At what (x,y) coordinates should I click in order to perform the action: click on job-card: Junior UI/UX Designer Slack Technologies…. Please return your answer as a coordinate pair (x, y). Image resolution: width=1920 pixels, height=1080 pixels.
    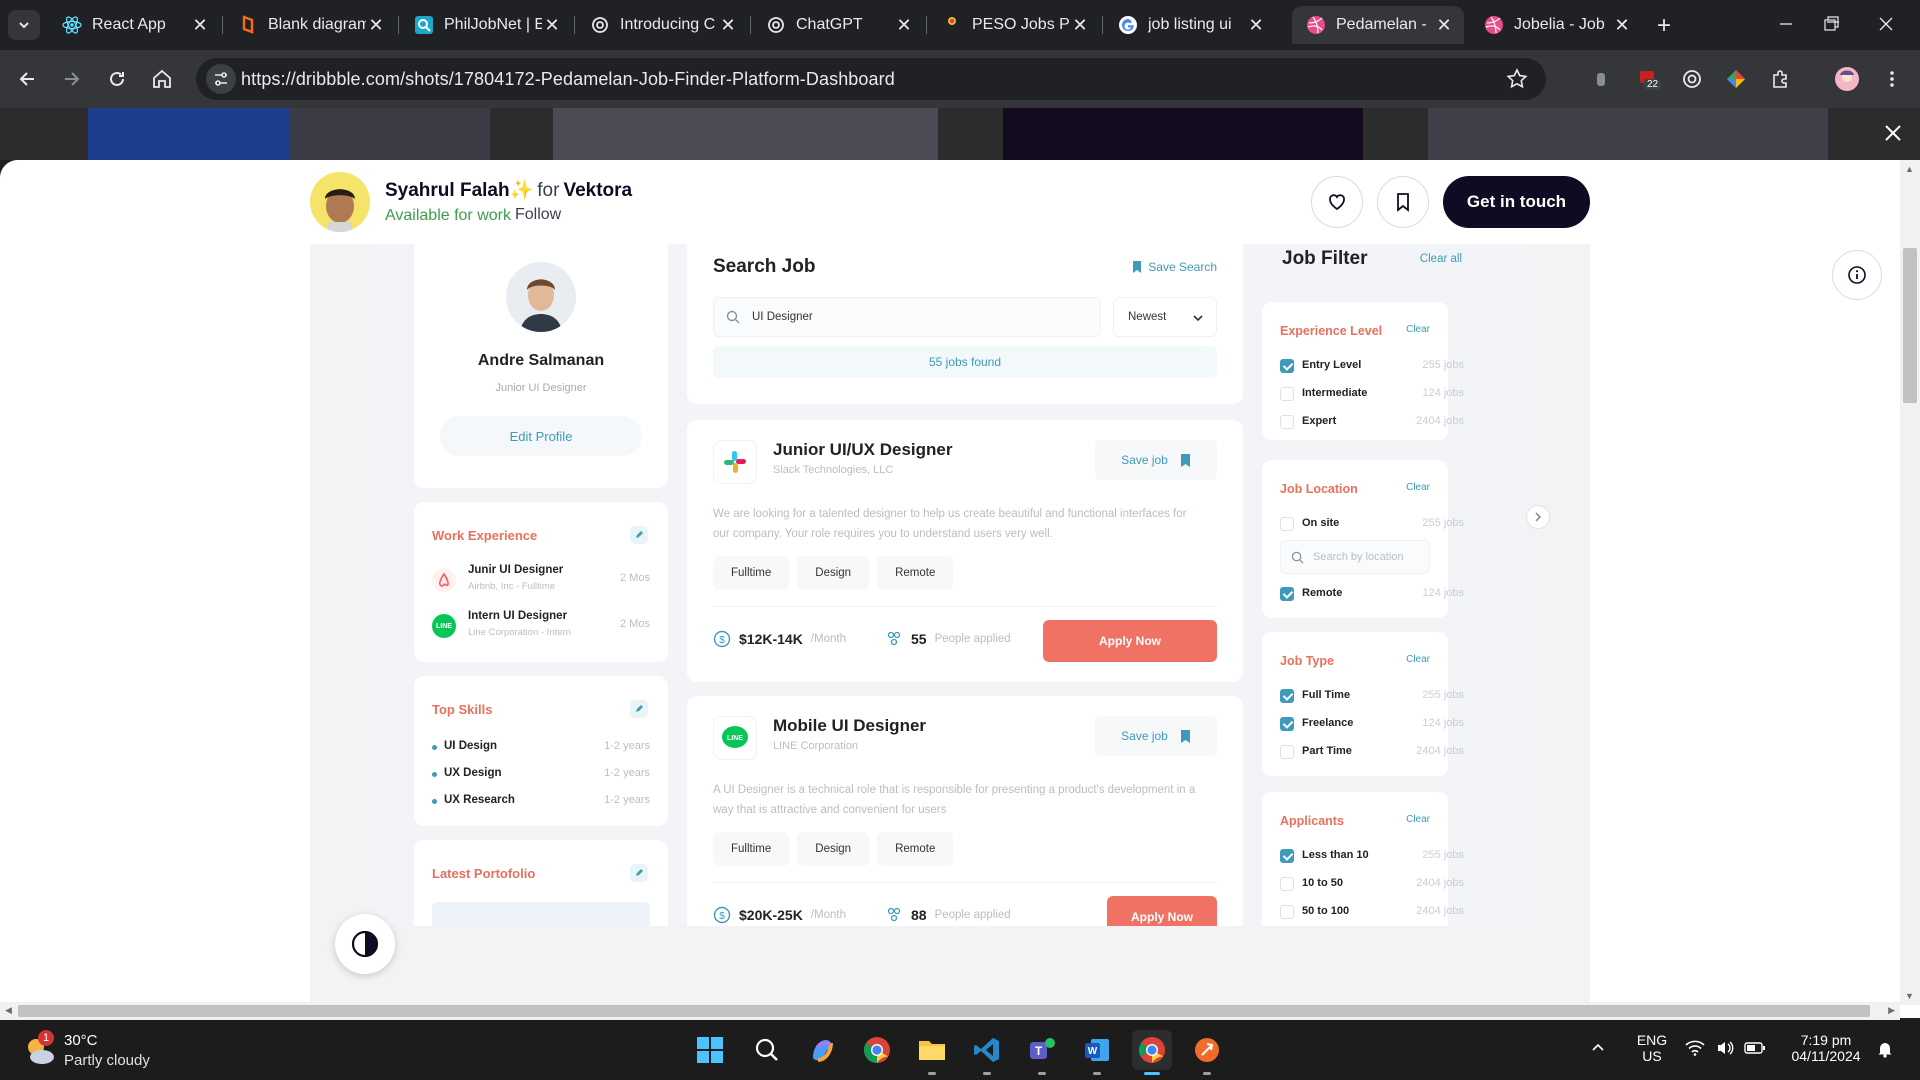
    Looking at the image, I should click on (965, 551).